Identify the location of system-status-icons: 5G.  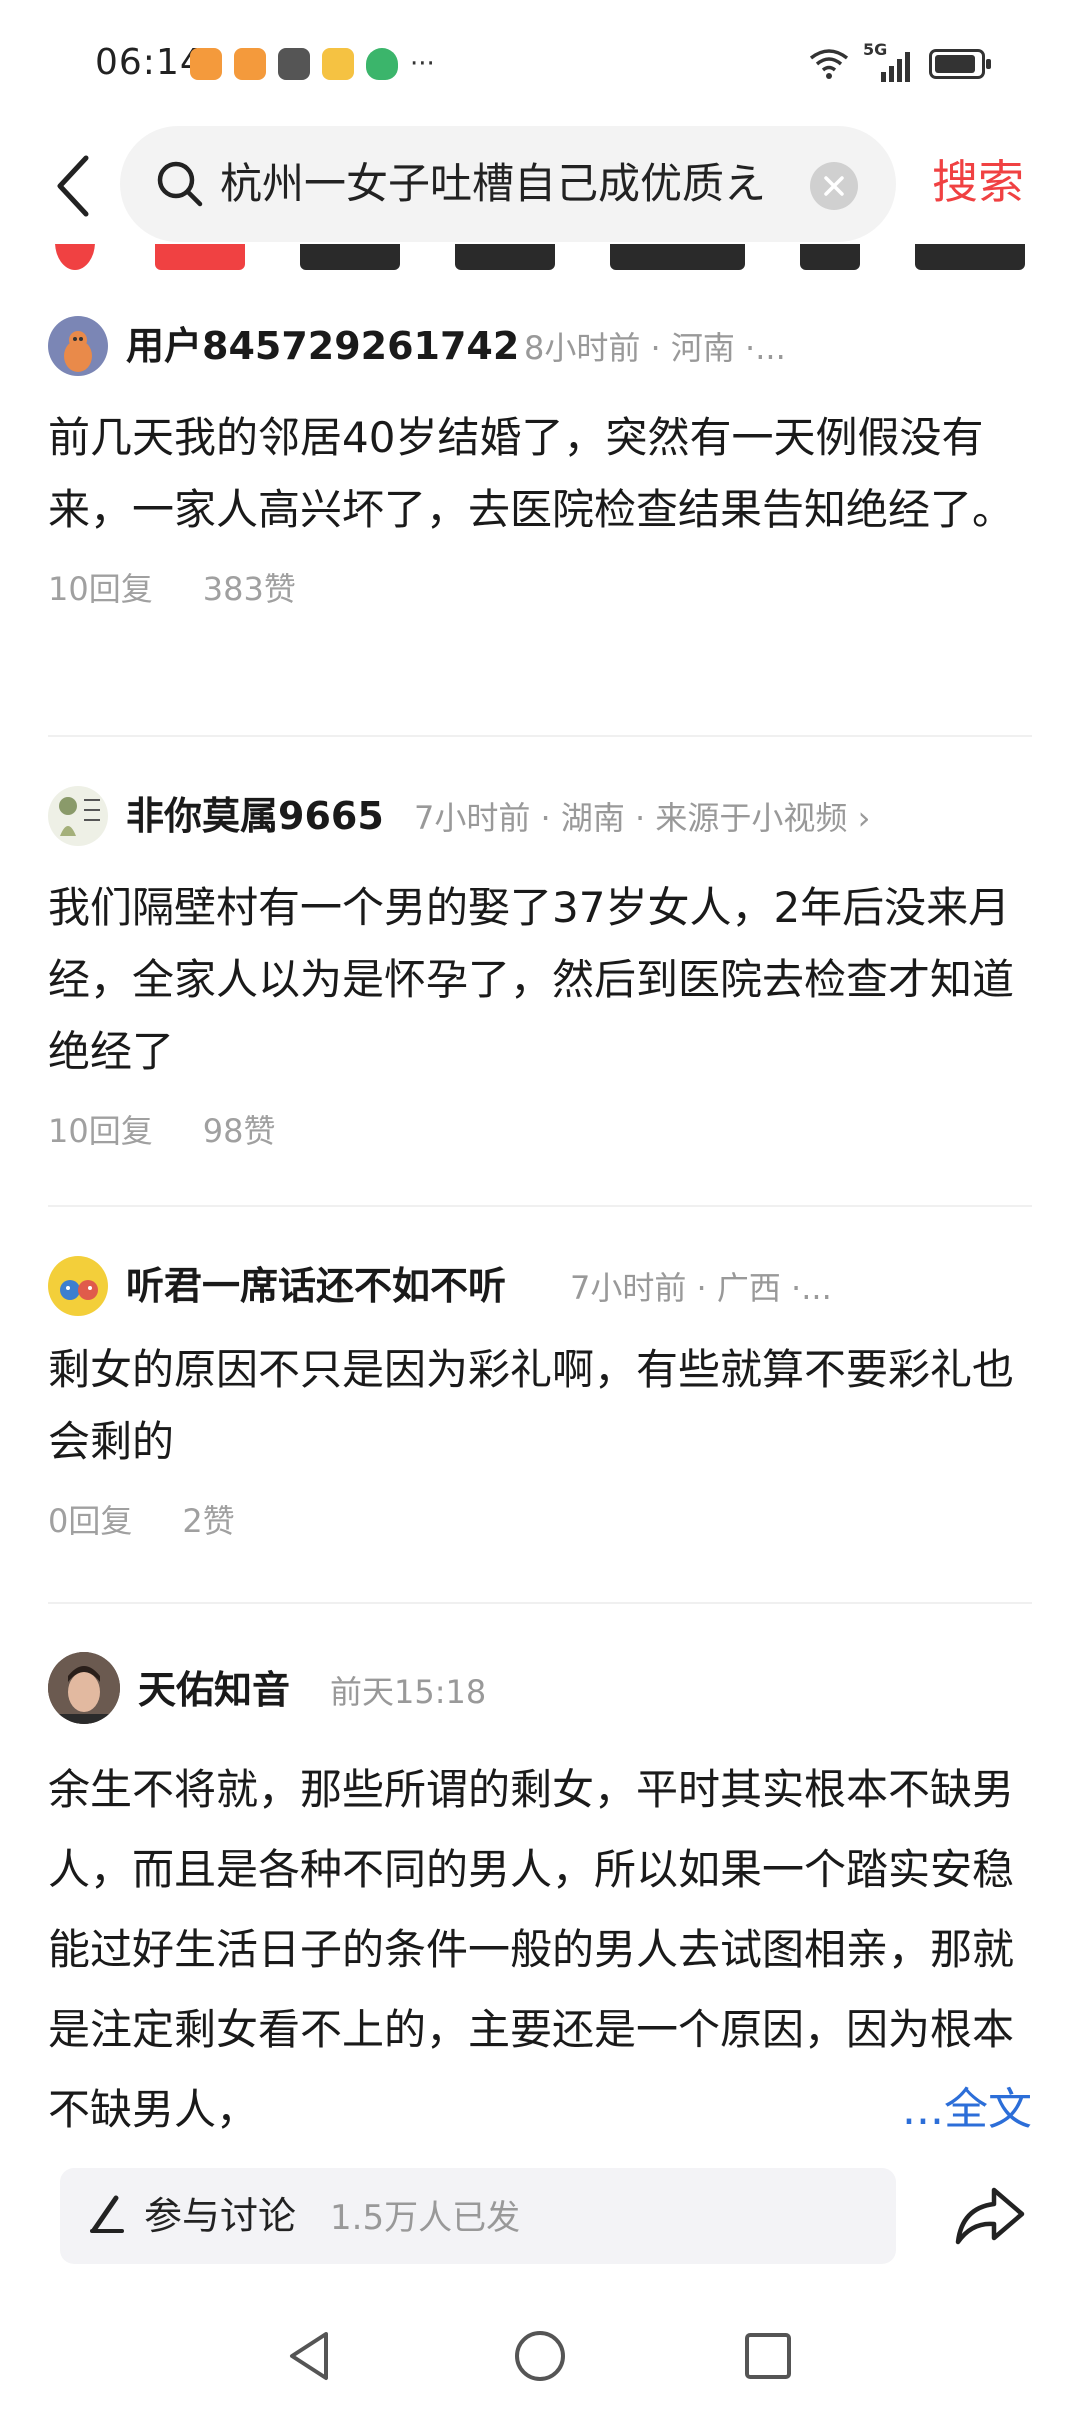
(900, 61).